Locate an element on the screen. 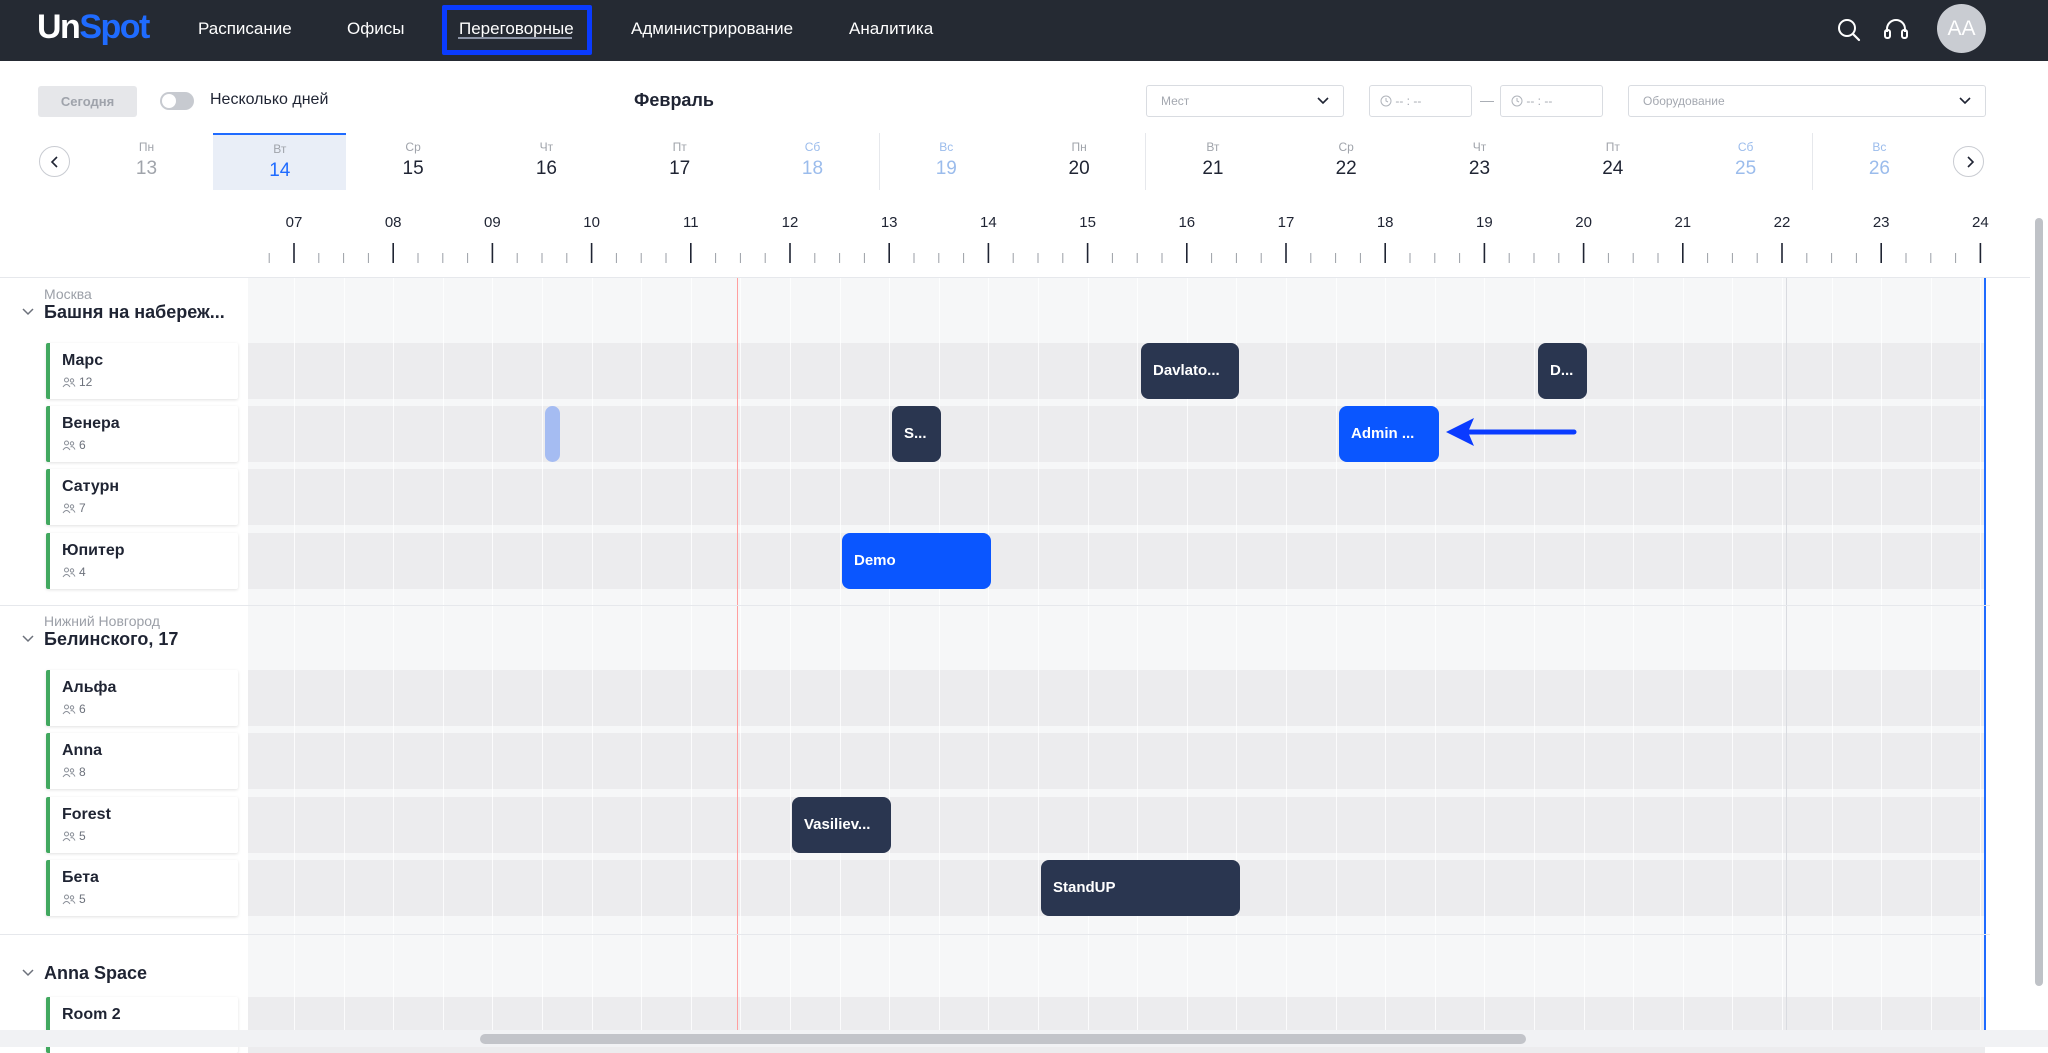 This screenshot has width=2048, height=1053. group-divider is located at coordinates (995, 934).